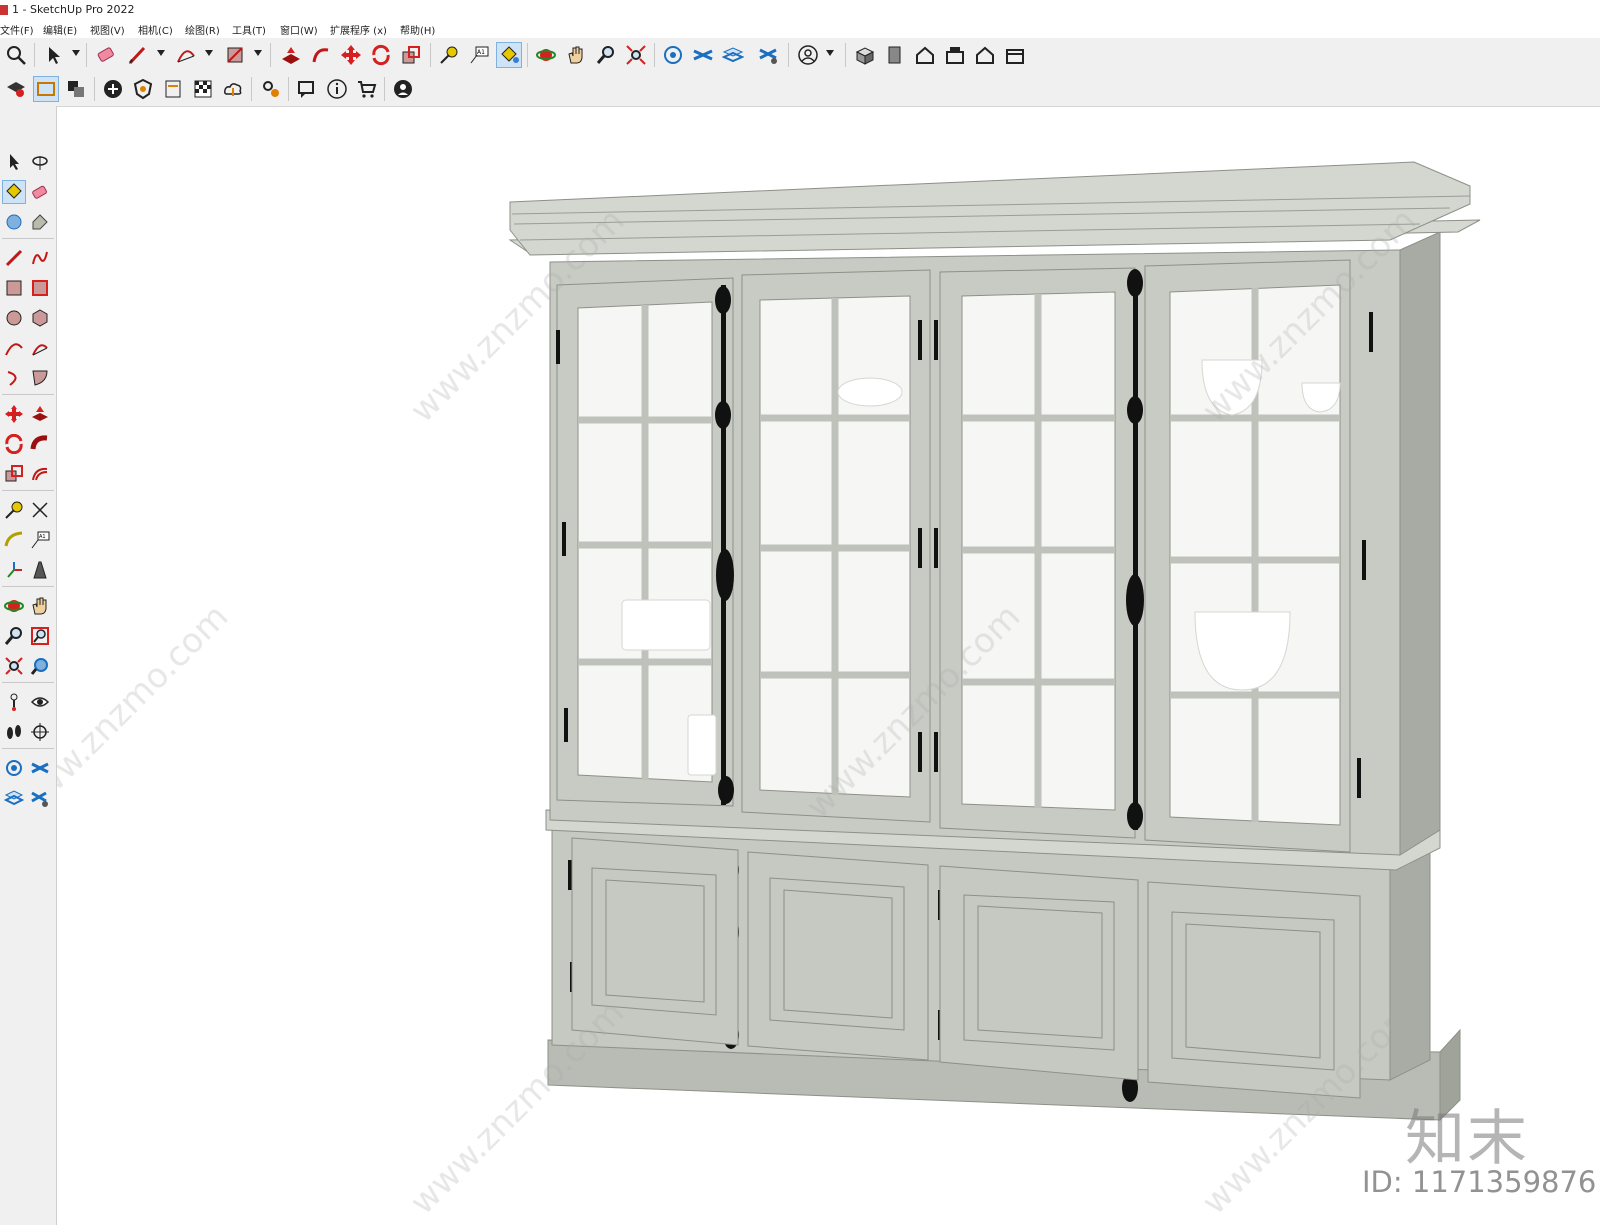 Image resolution: width=1600 pixels, height=1225 pixels. Describe the element at coordinates (40, 702) in the screenshot. I see `look-around-icon` at that location.